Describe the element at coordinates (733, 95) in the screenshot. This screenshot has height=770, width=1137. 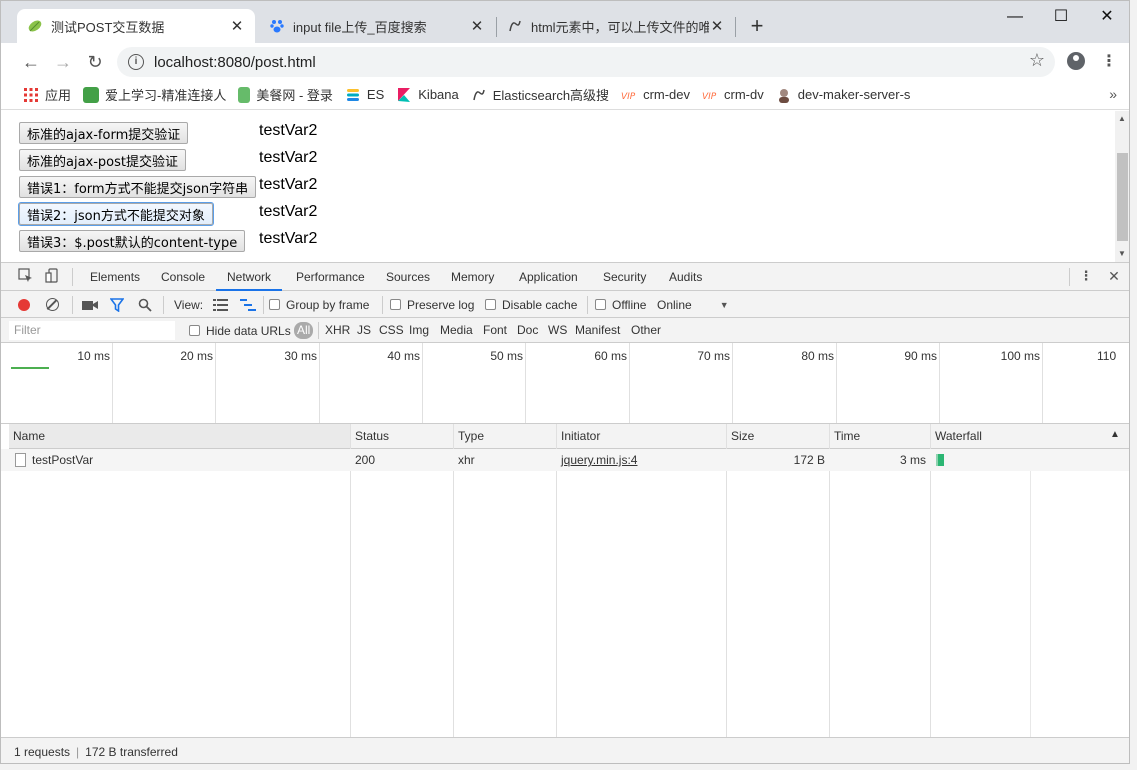
I see `bookmark-item: VIP crm-dv` at that location.